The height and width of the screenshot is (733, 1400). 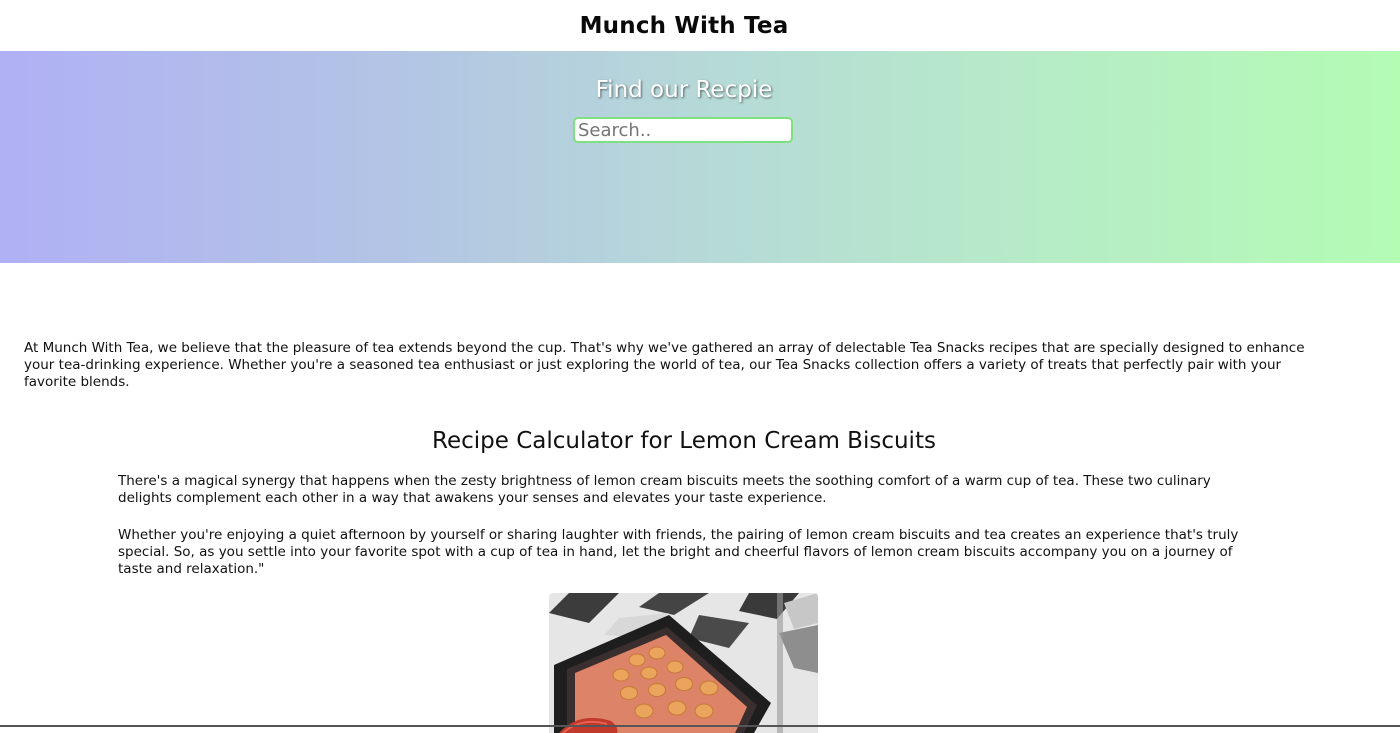 I want to click on site-header: Munch With Tea, so click(x=700, y=25).